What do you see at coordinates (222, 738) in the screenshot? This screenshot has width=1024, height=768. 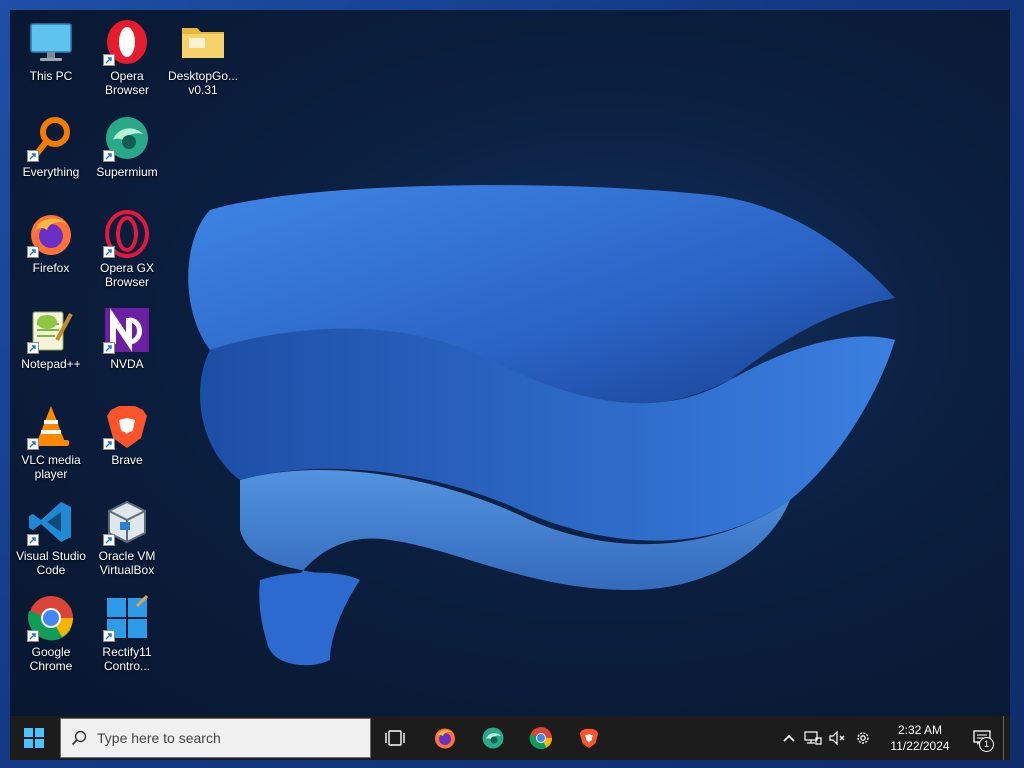 I see `search-input` at bounding box center [222, 738].